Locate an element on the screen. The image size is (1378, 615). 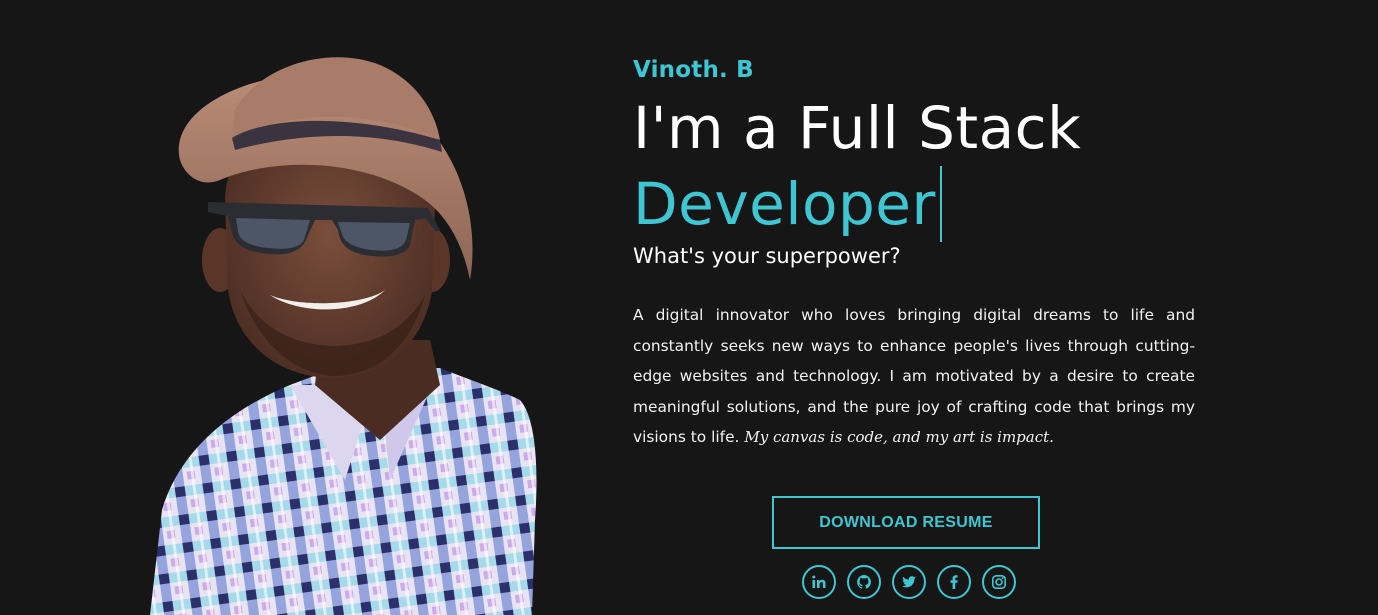
owner-name: Vinoth. B is located at coordinates (693, 70).